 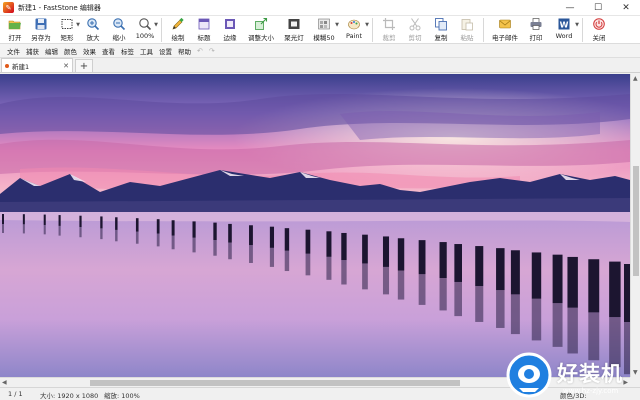 What do you see at coordinates (354, 24) in the screenshot?
I see `paint-icon` at bounding box center [354, 24].